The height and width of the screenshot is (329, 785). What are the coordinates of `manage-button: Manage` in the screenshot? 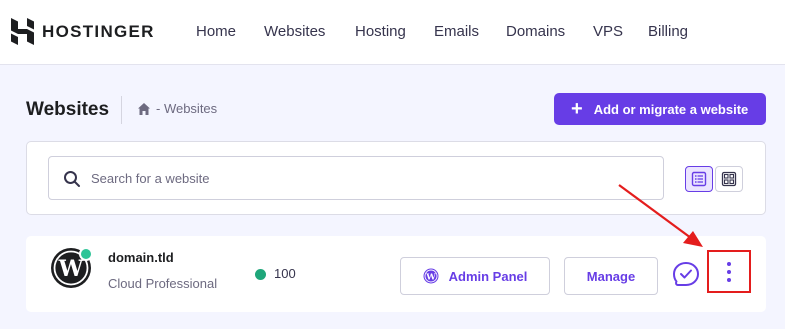 It's located at (611, 276).